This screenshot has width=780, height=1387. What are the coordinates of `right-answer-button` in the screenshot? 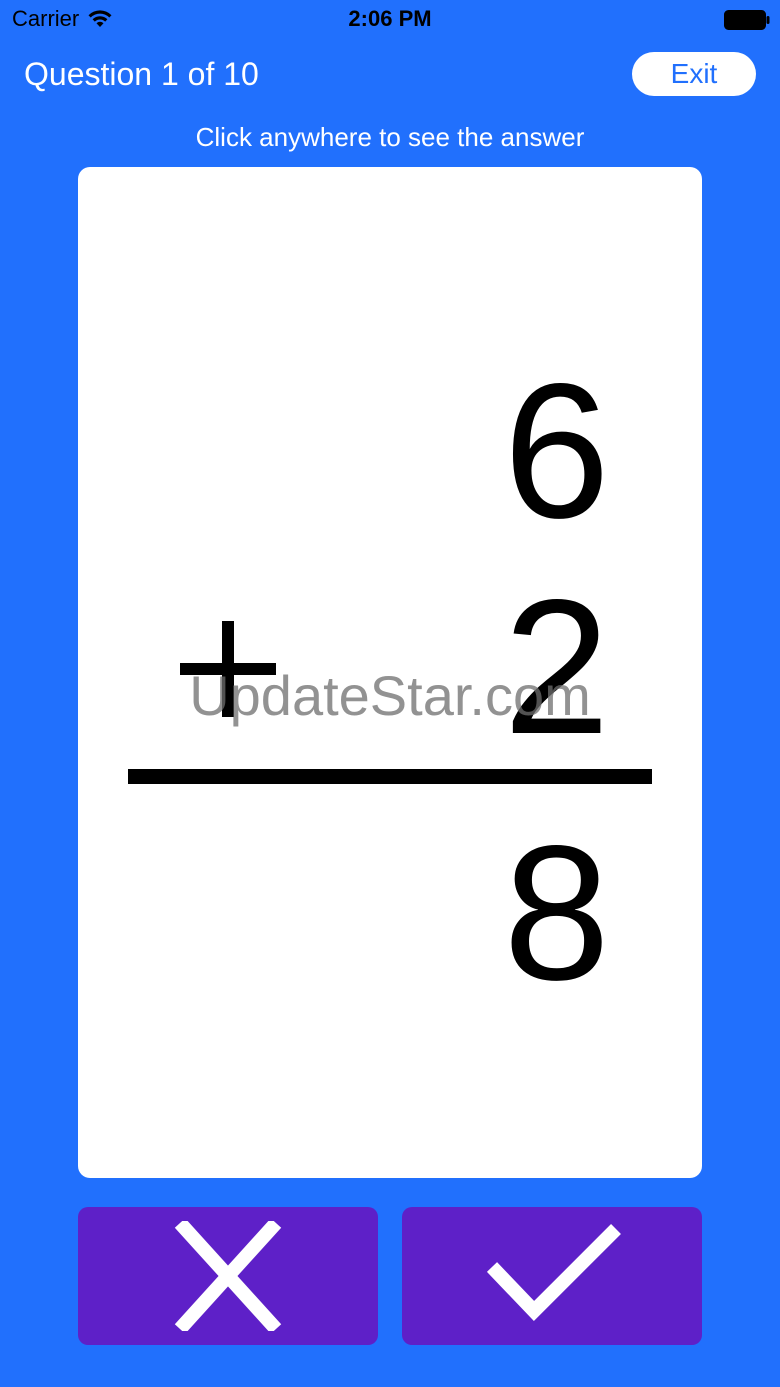 It's located at (552, 1276).